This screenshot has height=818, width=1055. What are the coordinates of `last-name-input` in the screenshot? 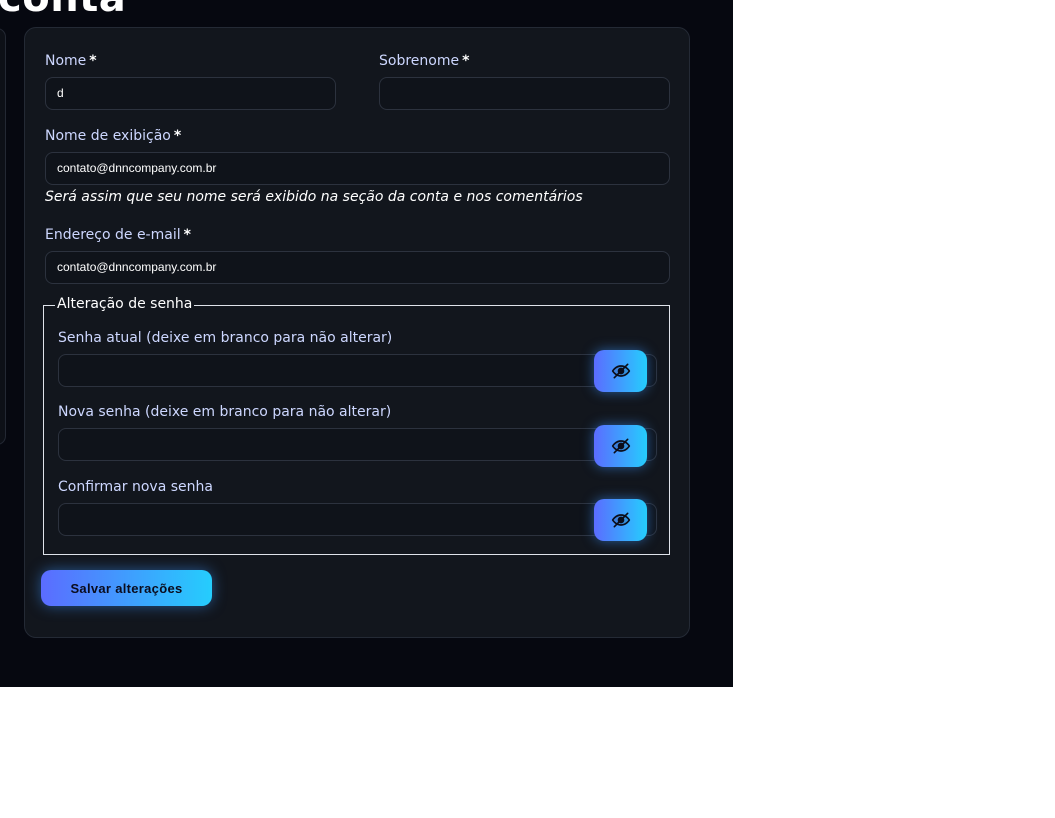 It's located at (524, 93).